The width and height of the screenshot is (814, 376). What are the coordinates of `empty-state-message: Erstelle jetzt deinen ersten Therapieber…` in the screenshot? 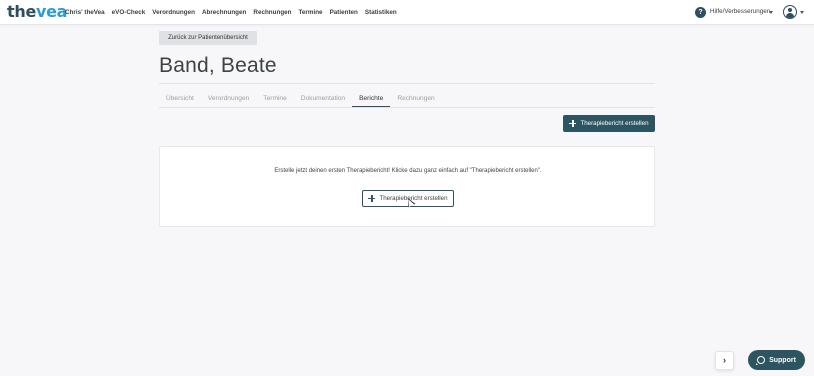 It's located at (408, 171).